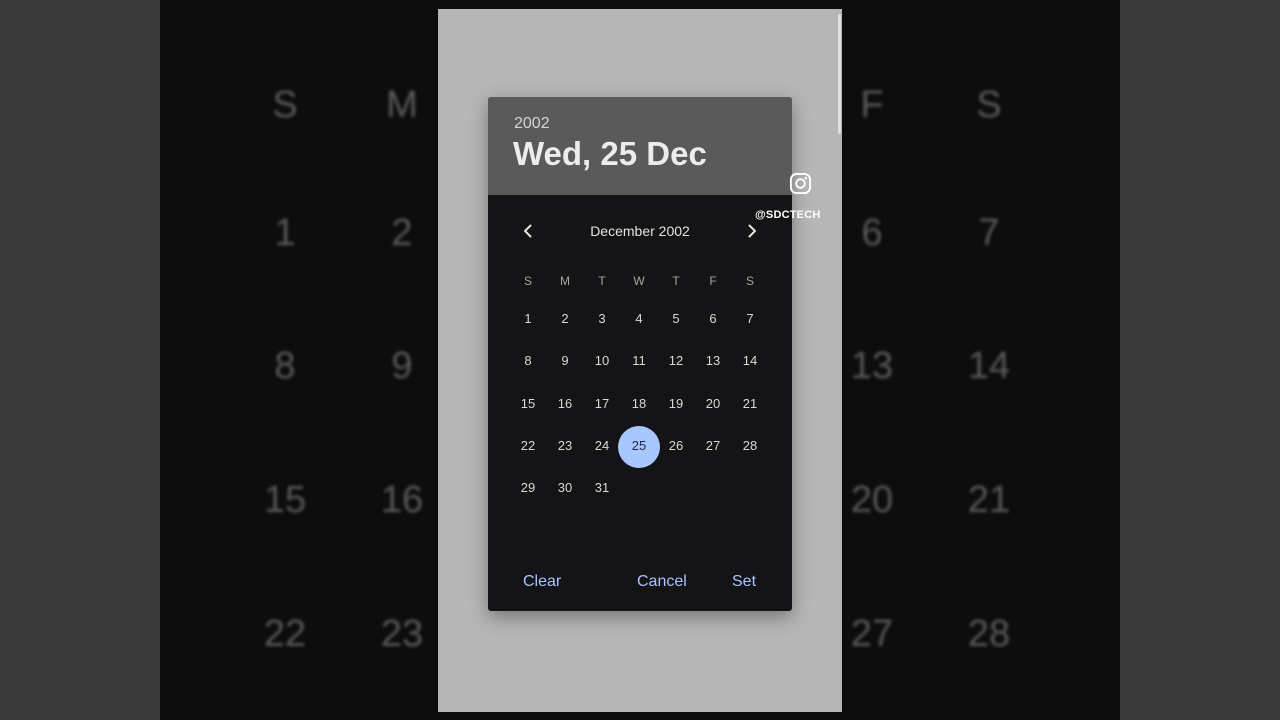  I want to click on bg-day: 27, so click(872, 634).